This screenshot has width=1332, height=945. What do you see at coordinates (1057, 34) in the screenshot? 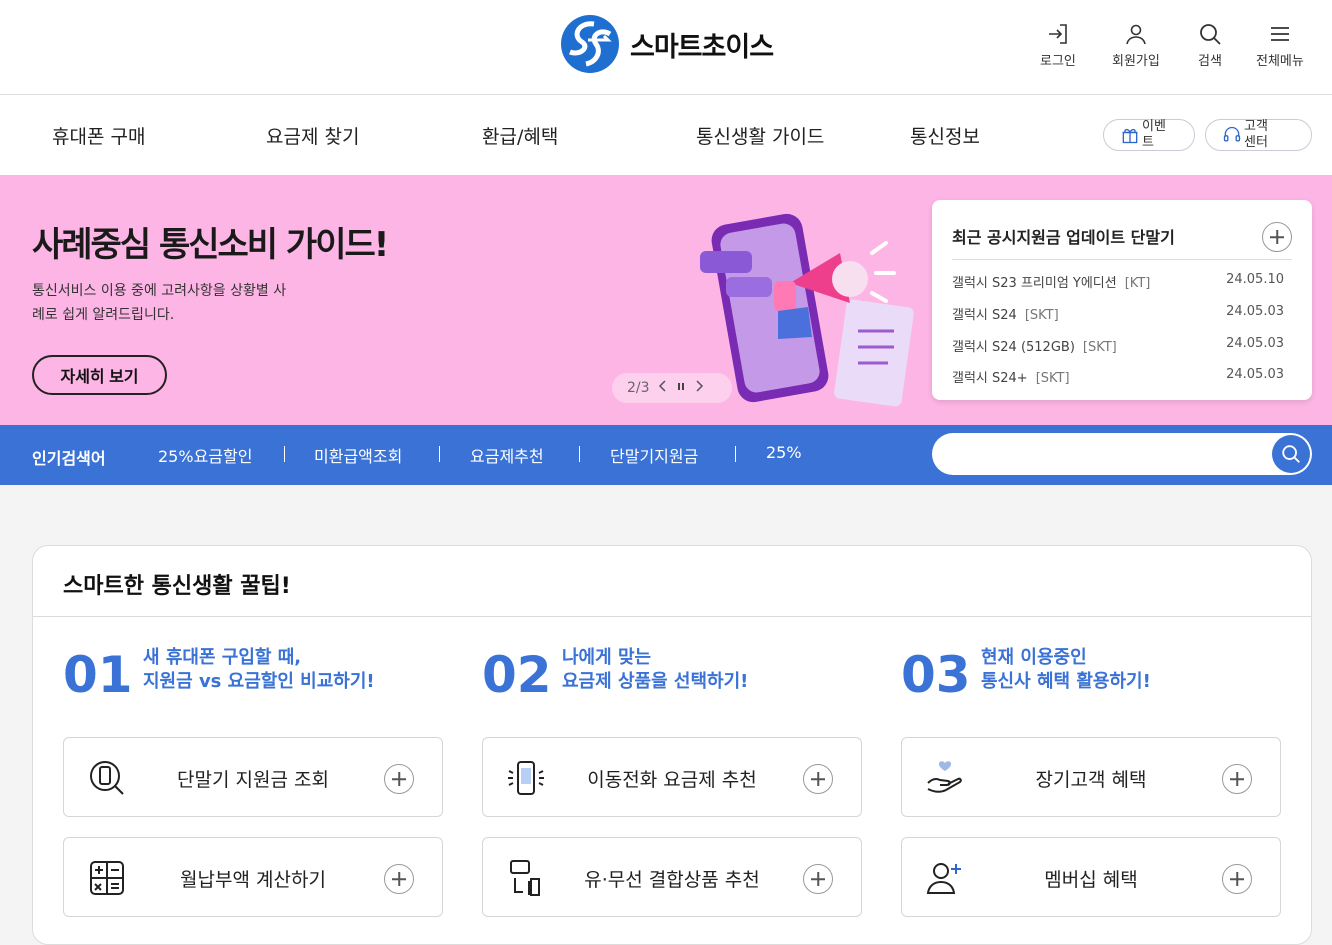
I see `login-icon` at bounding box center [1057, 34].